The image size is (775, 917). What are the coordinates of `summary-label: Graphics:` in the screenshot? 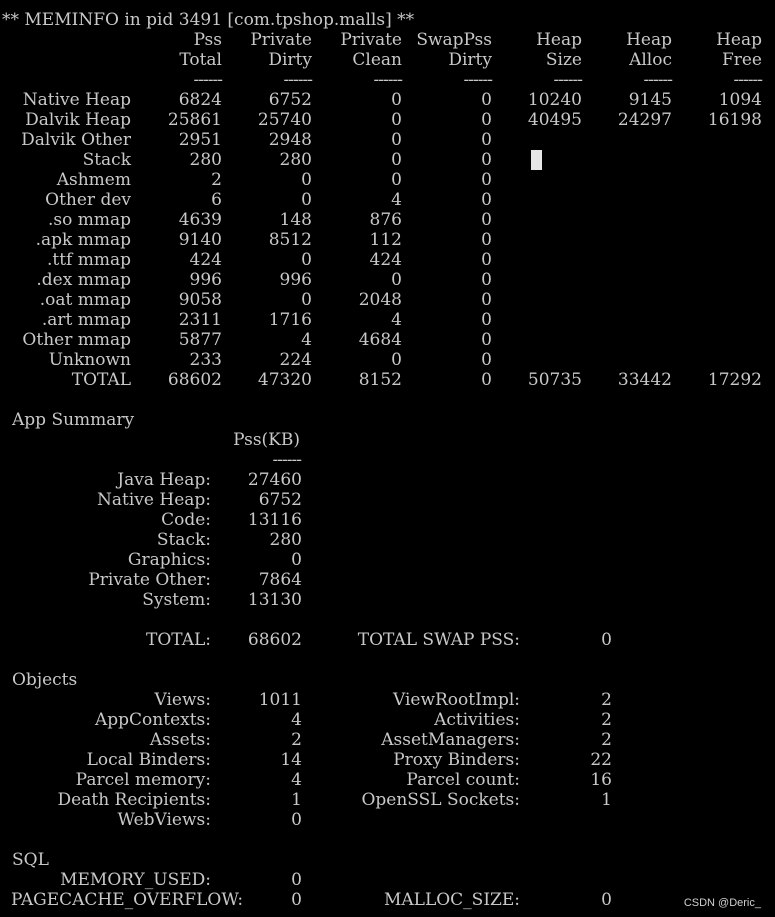 It's located at (169, 560).